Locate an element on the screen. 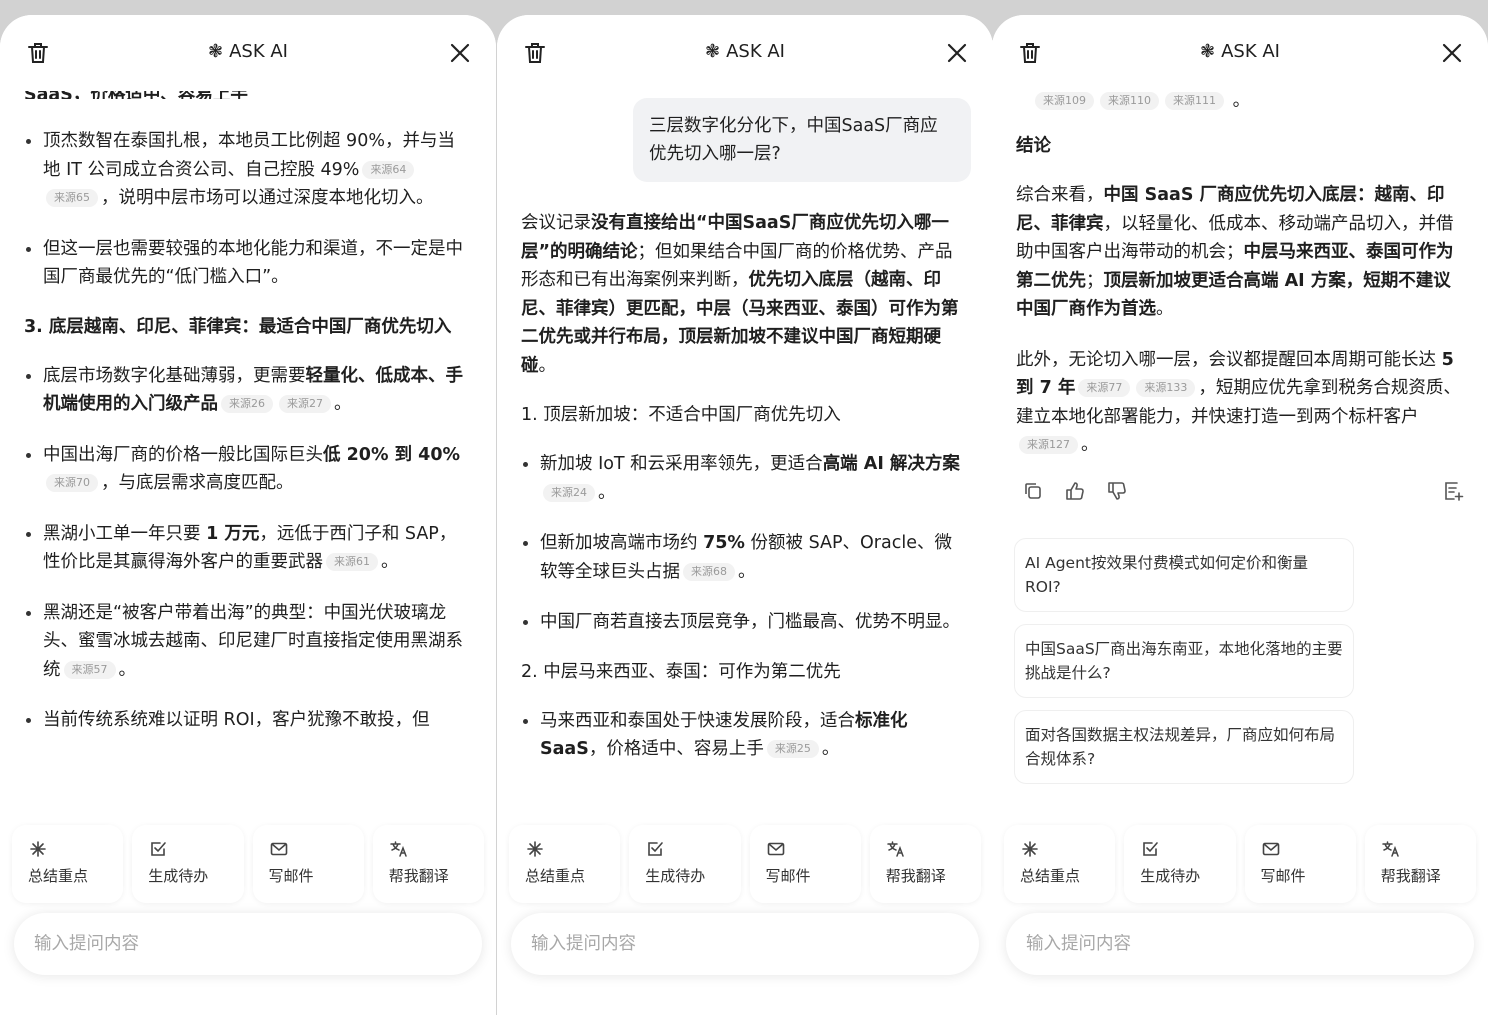 This screenshot has width=1488, height=1015. list-item: 新加坡 IoT 和云采用率领先，更适合高端 AI 解决方案来源24。 is located at coordinates (745, 478).